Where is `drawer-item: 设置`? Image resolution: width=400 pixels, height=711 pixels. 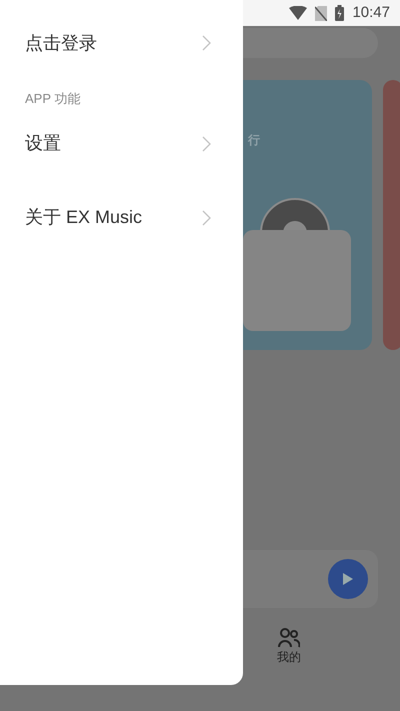 drawer-item: 设置 is located at coordinates (121, 144).